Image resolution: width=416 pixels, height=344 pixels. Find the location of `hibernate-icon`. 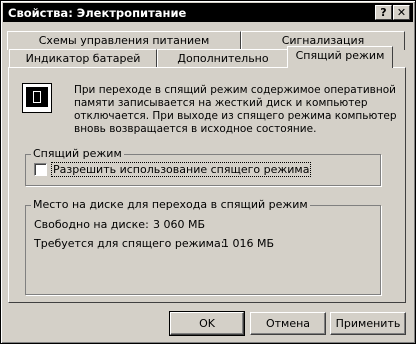

hibernate-icon is located at coordinates (37, 98).